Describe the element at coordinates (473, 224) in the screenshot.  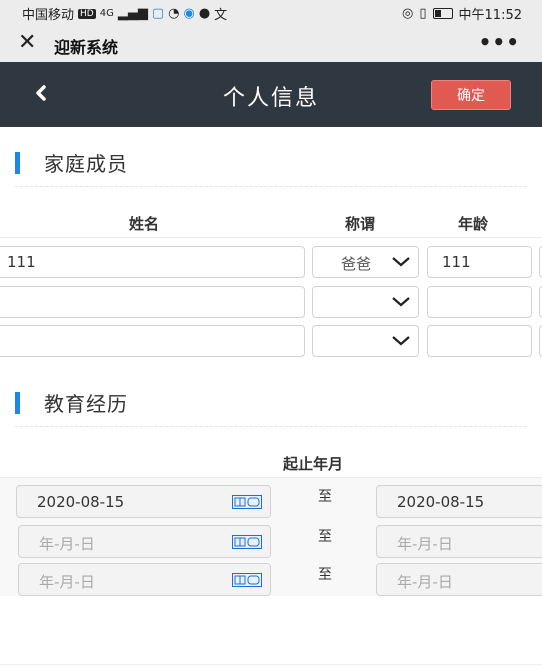
I see `column-header-age: 年龄` at that location.